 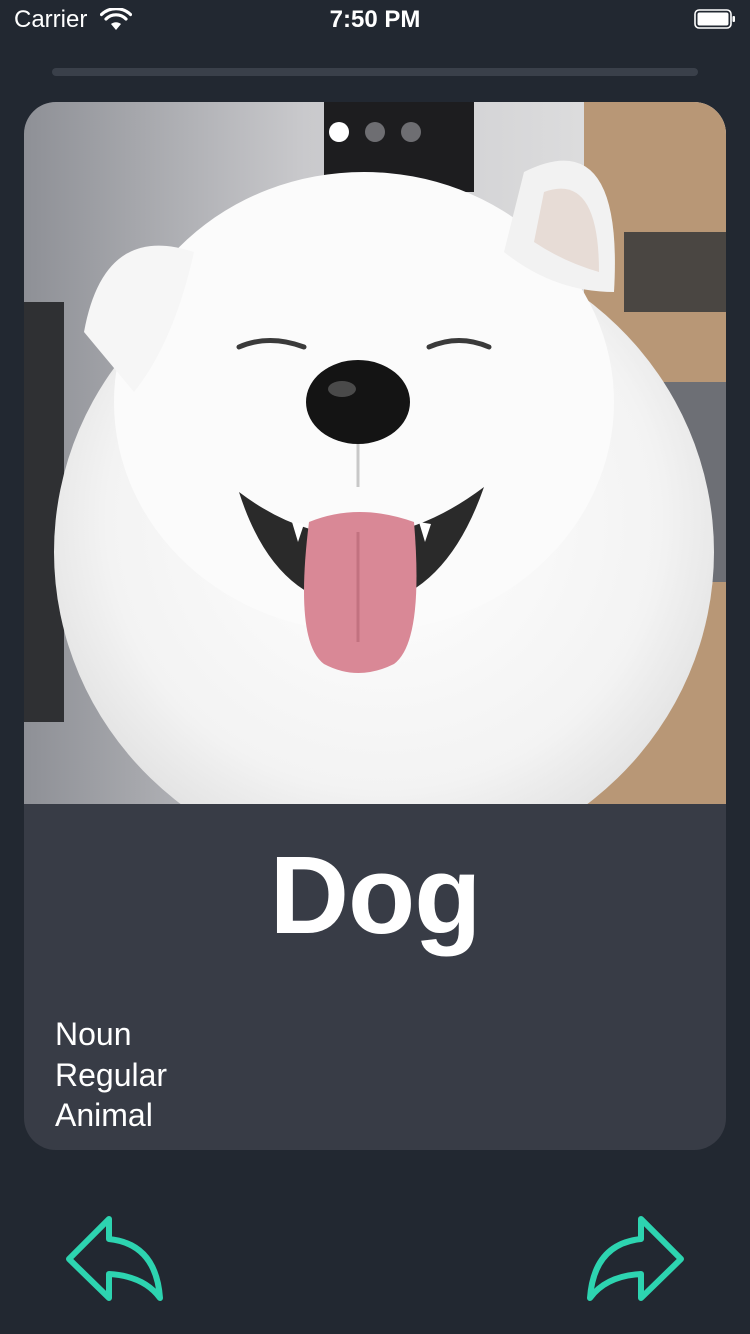 I want to click on next-button, so click(x=636, y=1259).